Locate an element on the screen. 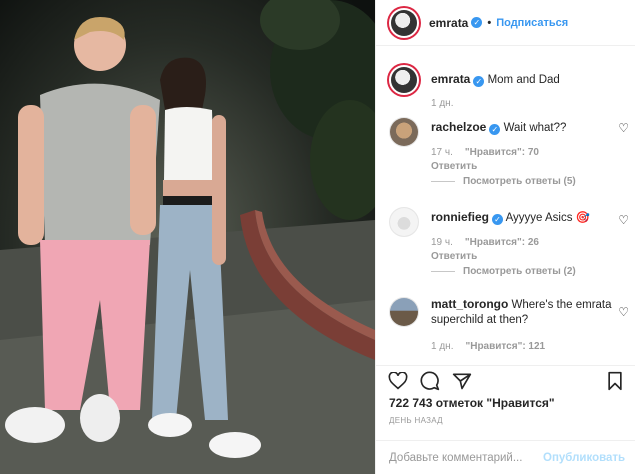  comment-username: ronniefieg is located at coordinates (460, 217).